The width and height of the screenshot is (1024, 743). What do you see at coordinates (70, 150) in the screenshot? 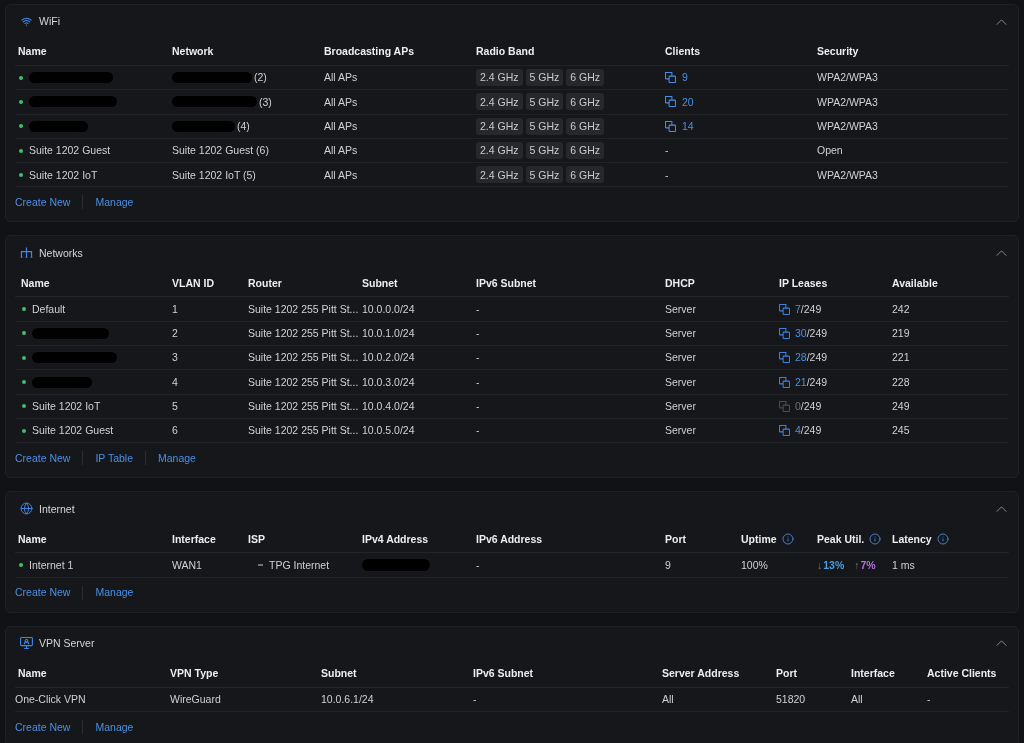
I see `wifi-name: Suite 1202 Guest` at bounding box center [70, 150].